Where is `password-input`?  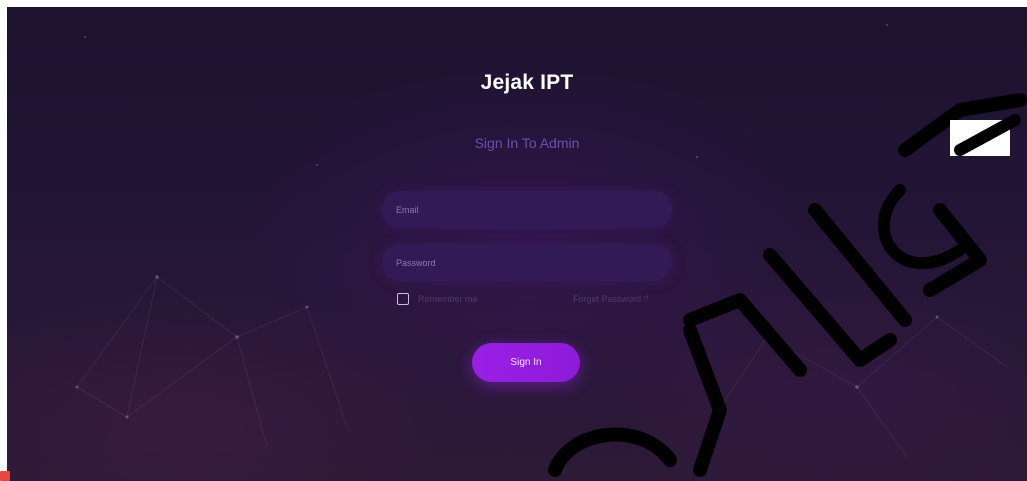 password-input is located at coordinates (527, 262).